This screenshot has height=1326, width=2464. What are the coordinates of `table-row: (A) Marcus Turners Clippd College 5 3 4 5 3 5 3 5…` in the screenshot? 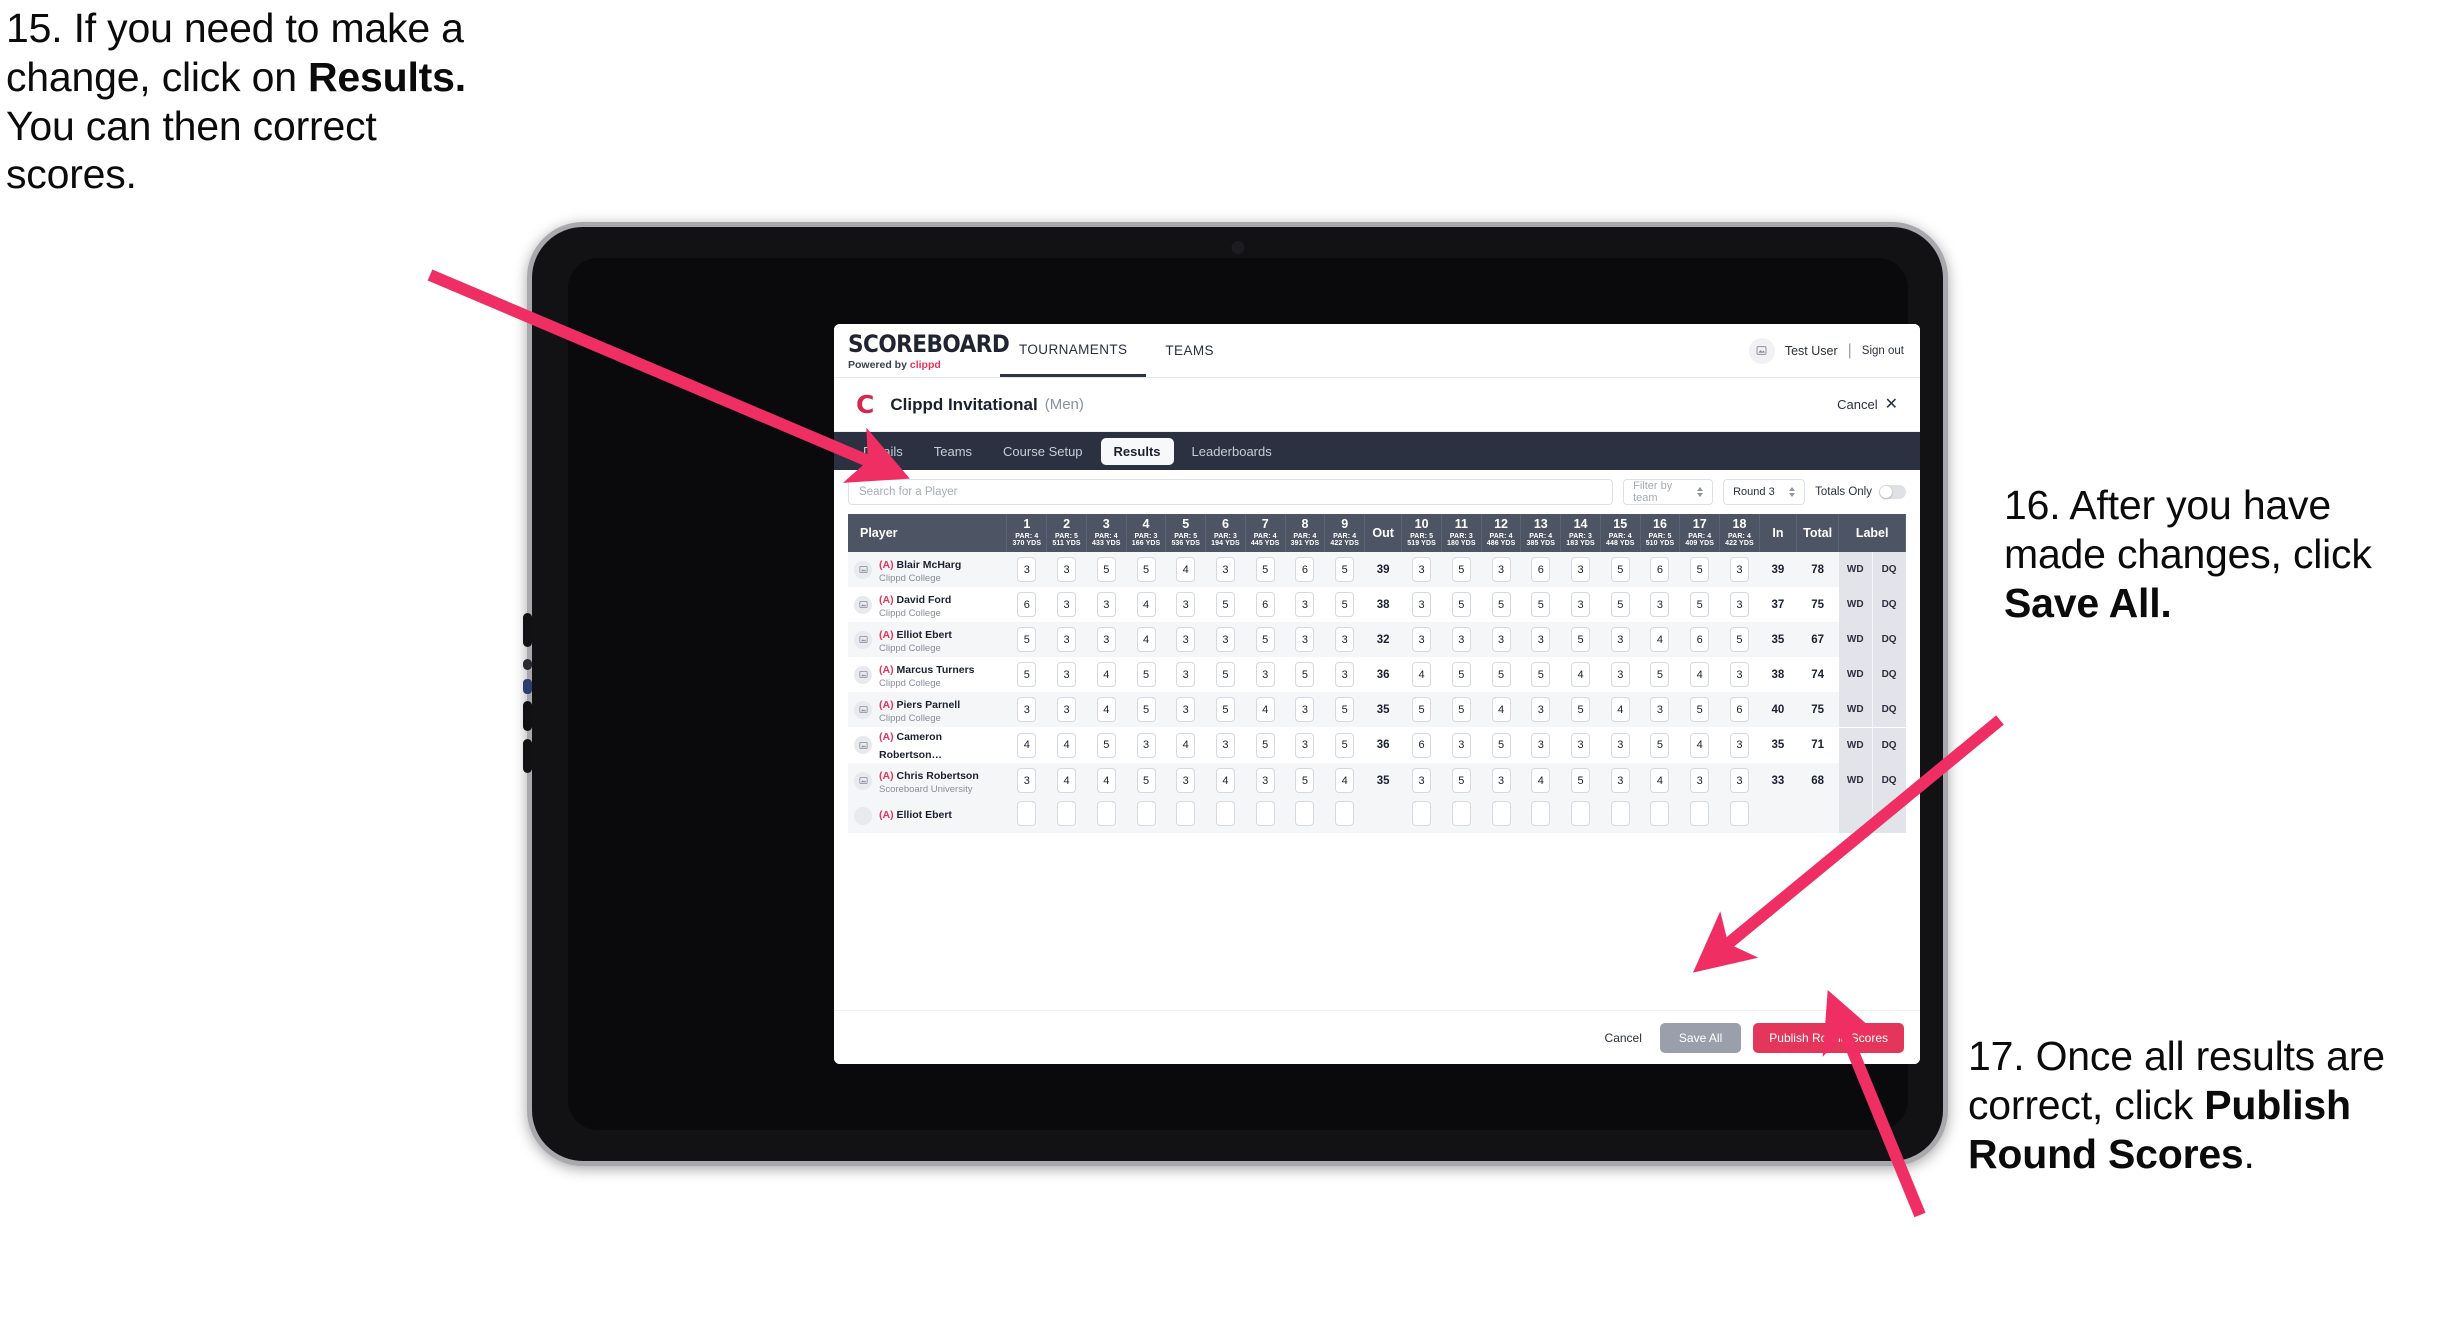 It's located at (1377, 675).